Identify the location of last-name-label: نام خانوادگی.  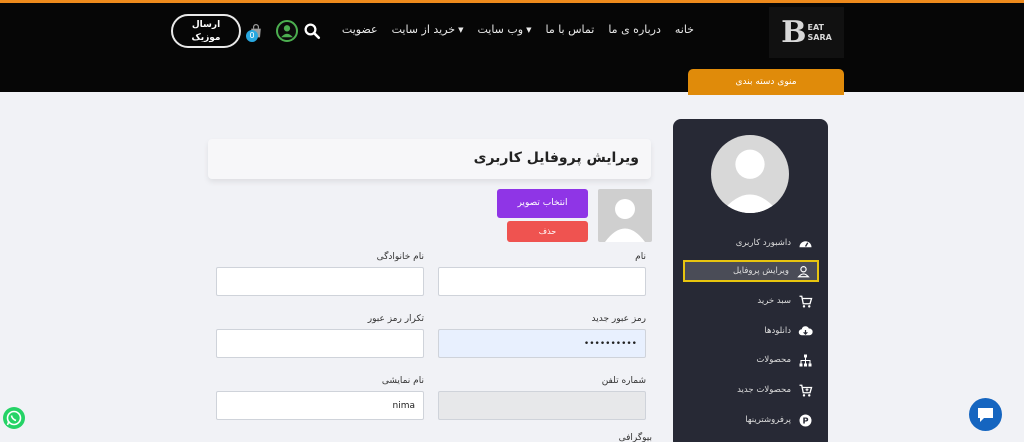
(400, 257).